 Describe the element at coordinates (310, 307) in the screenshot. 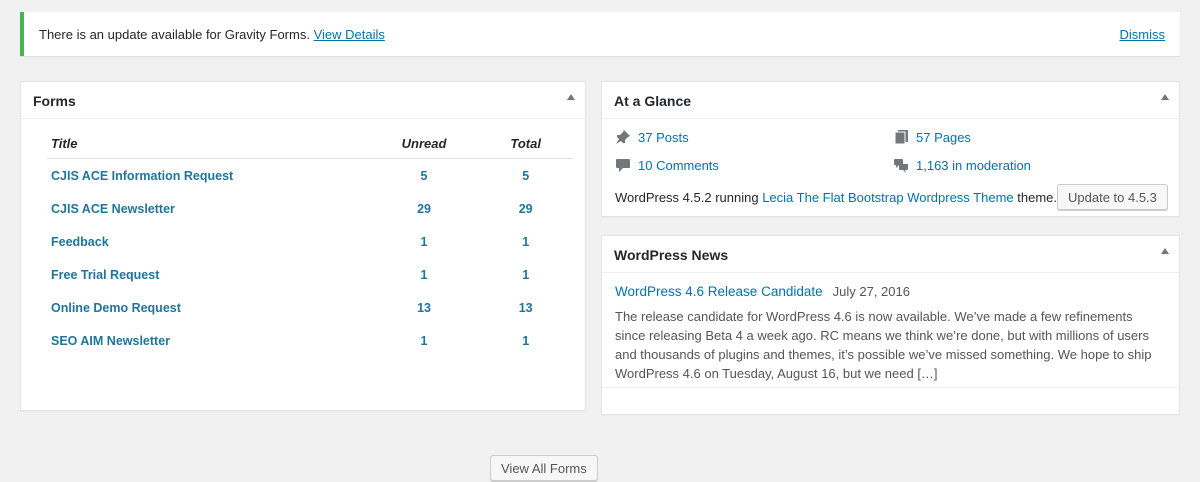

I see `table-row: Online Demo Request 13 13` at that location.